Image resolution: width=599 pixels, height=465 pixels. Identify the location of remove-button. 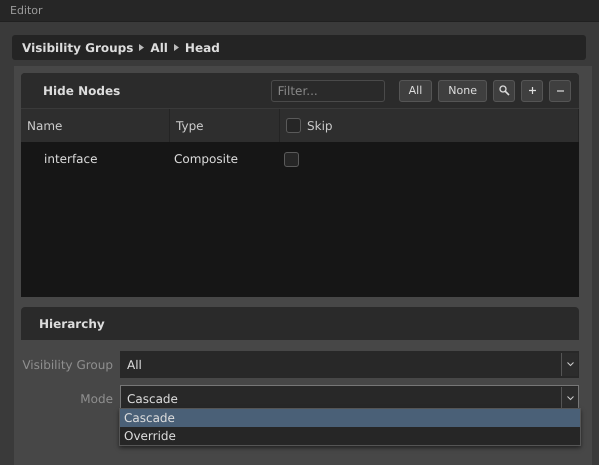
(560, 91).